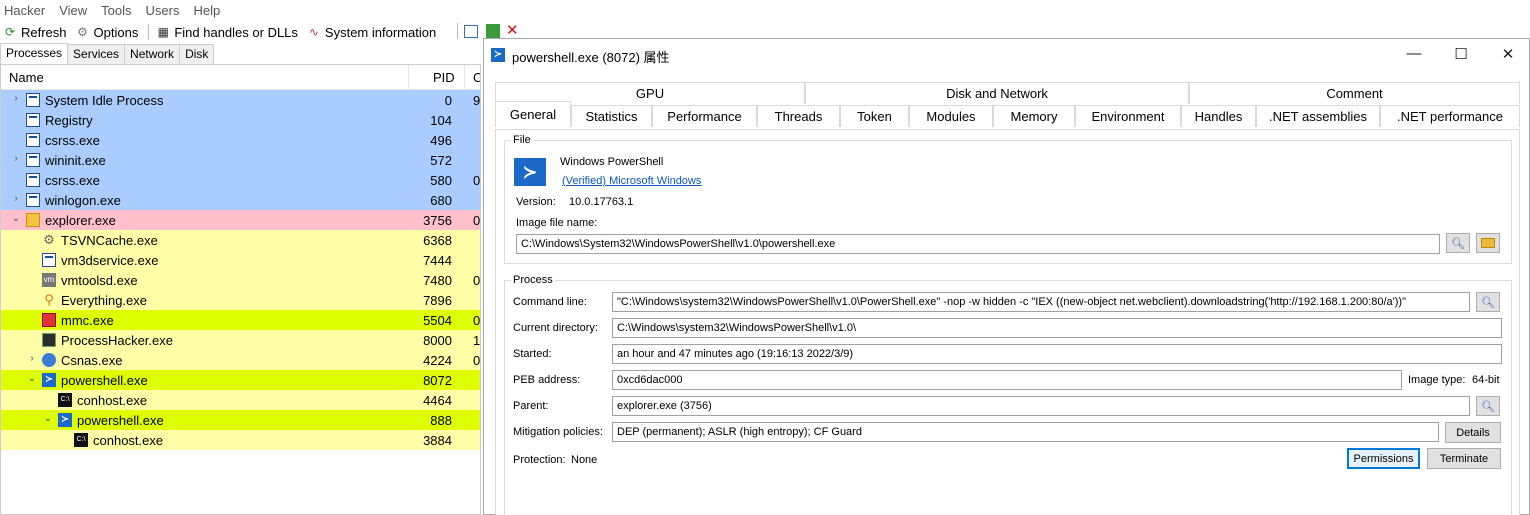 This screenshot has width=1530, height=515. What do you see at coordinates (441, 160) in the screenshot?
I see `process-pid: 572` at bounding box center [441, 160].